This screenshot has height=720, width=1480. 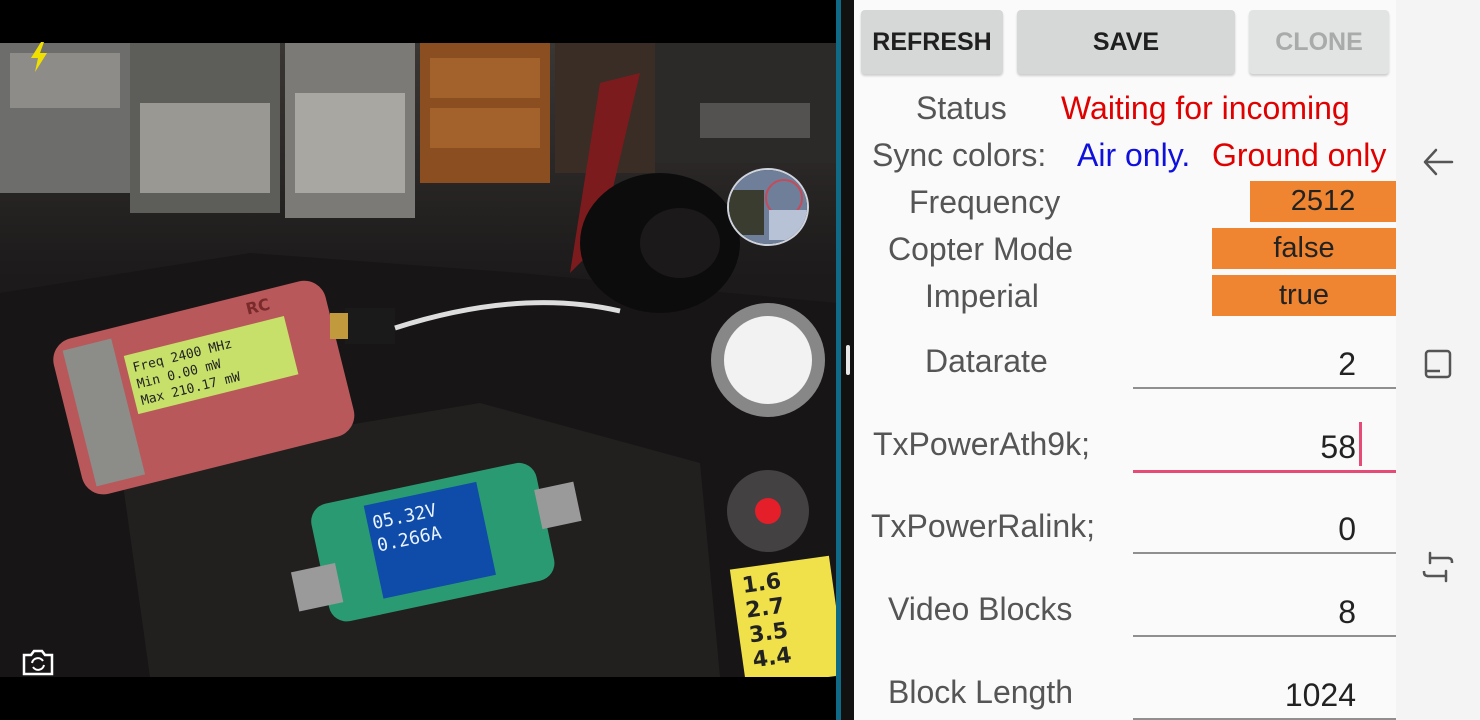 I want to click on record-button, so click(x=768, y=511).